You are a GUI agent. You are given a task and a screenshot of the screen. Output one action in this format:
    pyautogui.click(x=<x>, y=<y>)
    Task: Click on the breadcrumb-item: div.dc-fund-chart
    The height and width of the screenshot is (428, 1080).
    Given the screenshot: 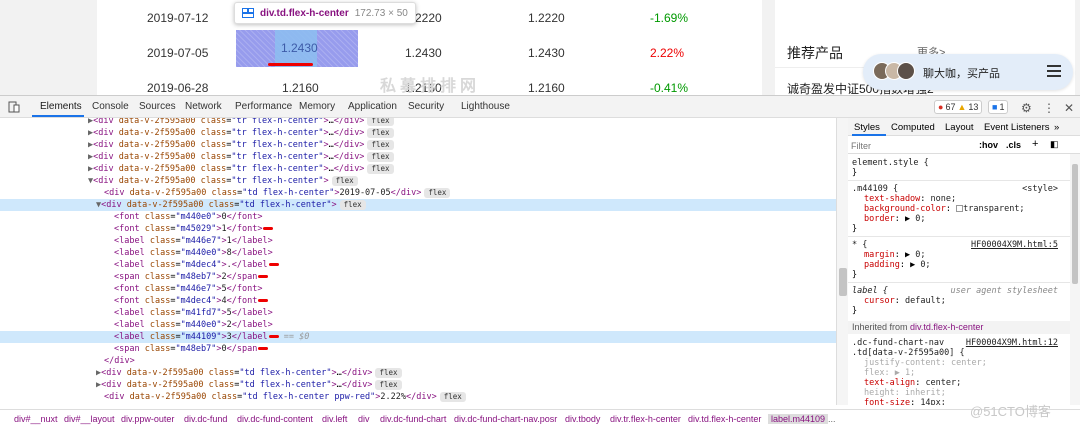 What is the action you would take?
    pyautogui.click(x=413, y=419)
    